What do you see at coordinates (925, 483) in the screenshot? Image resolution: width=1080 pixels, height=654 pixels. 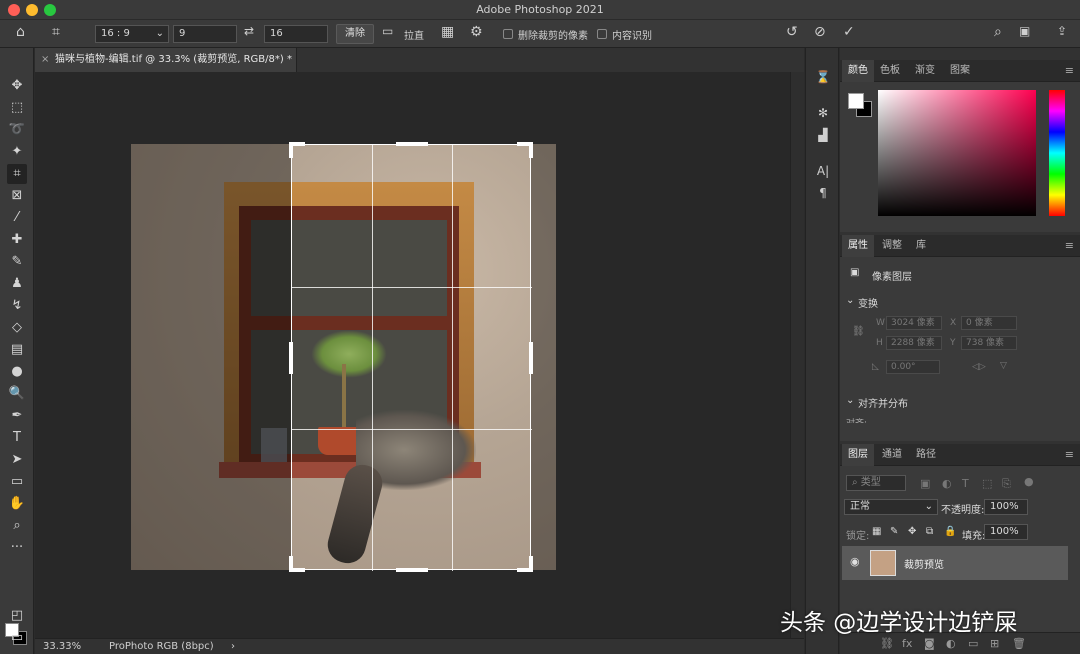 I see `filter-pixel-icon: ▣` at bounding box center [925, 483].